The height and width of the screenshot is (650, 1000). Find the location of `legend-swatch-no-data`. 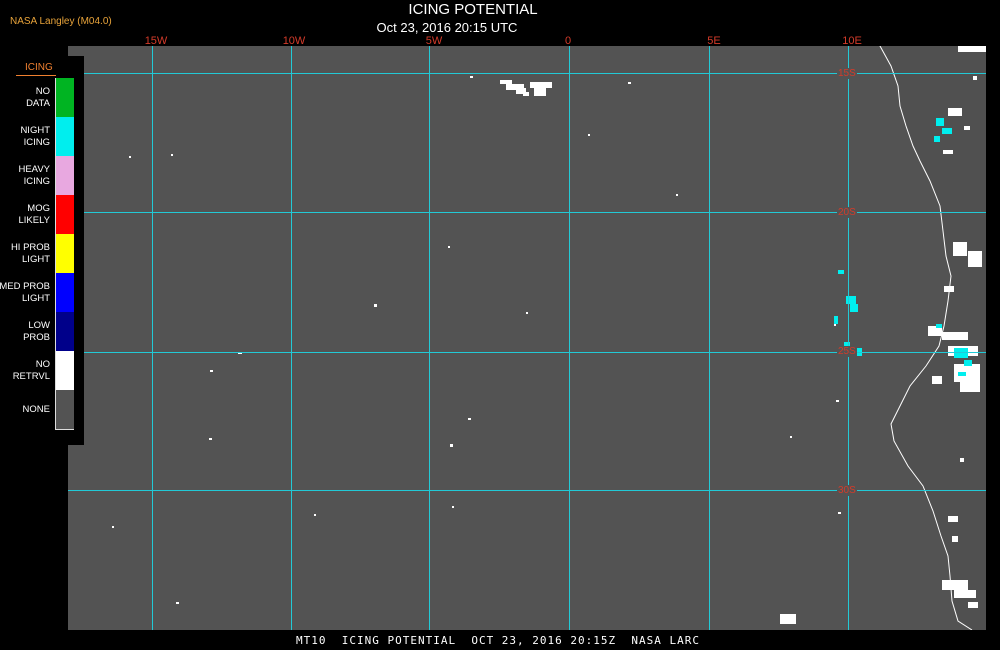

legend-swatch-no-data is located at coordinates (65, 97).